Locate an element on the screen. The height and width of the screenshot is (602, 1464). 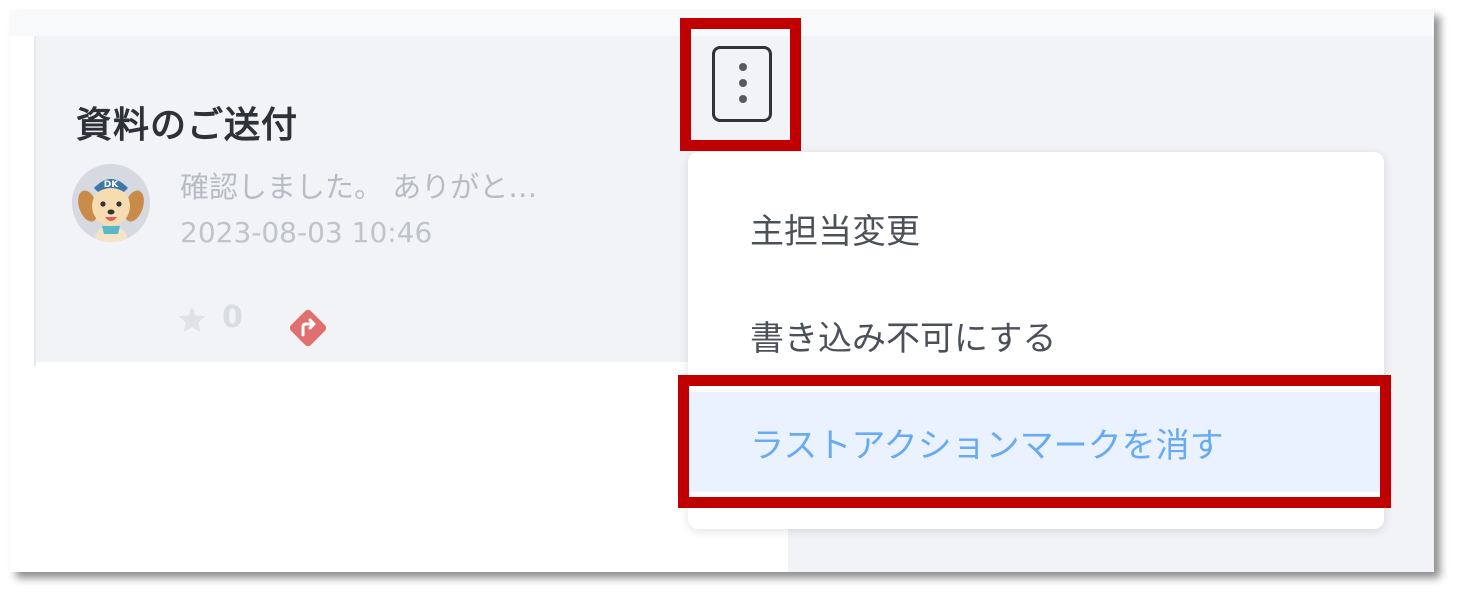
action-mark-icon is located at coordinates (308, 328).